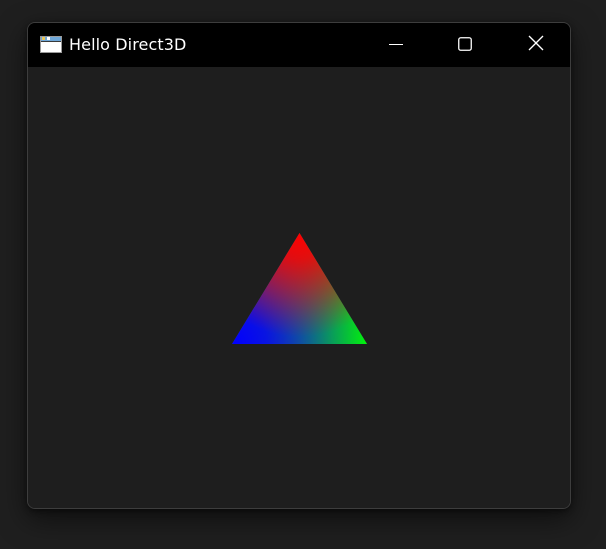 This screenshot has width=606, height=549. What do you see at coordinates (128, 44) in the screenshot?
I see `window-title: Hello Direct3D` at bounding box center [128, 44].